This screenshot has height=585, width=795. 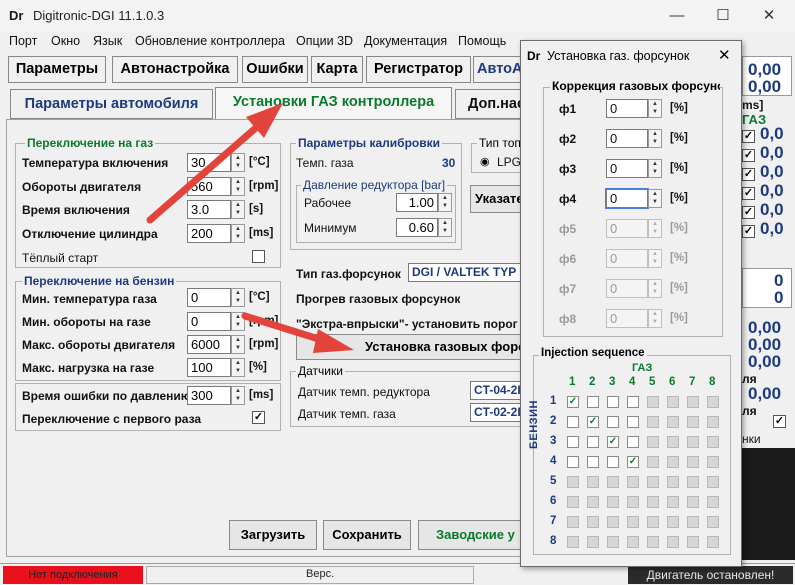 I want to click on max-load-spinner: ▲ ▼, so click(x=238, y=367).